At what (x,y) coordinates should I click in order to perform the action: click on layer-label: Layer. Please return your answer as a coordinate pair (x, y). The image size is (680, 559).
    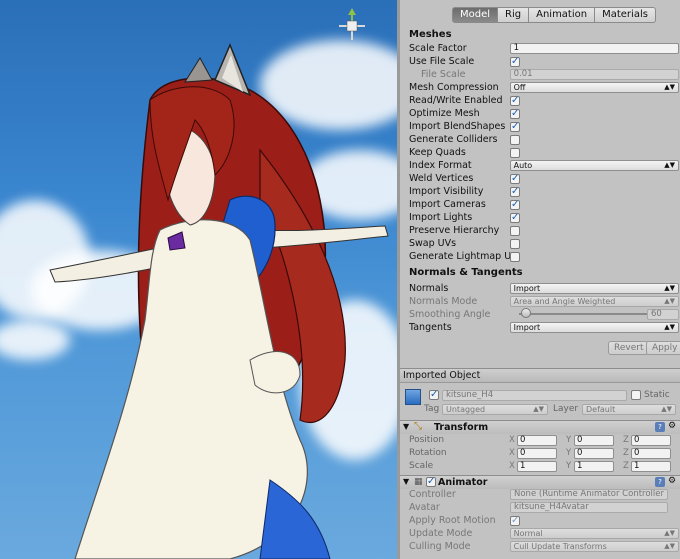
    Looking at the image, I should click on (566, 409).